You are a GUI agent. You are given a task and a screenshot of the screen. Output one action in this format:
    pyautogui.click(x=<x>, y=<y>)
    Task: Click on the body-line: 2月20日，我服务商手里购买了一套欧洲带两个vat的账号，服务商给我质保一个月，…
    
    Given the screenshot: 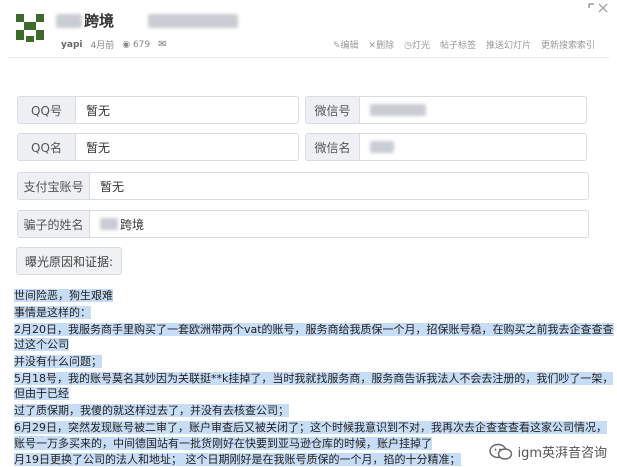 What is the action you would take?
    pyautogui.click(x=314, y=337)
    